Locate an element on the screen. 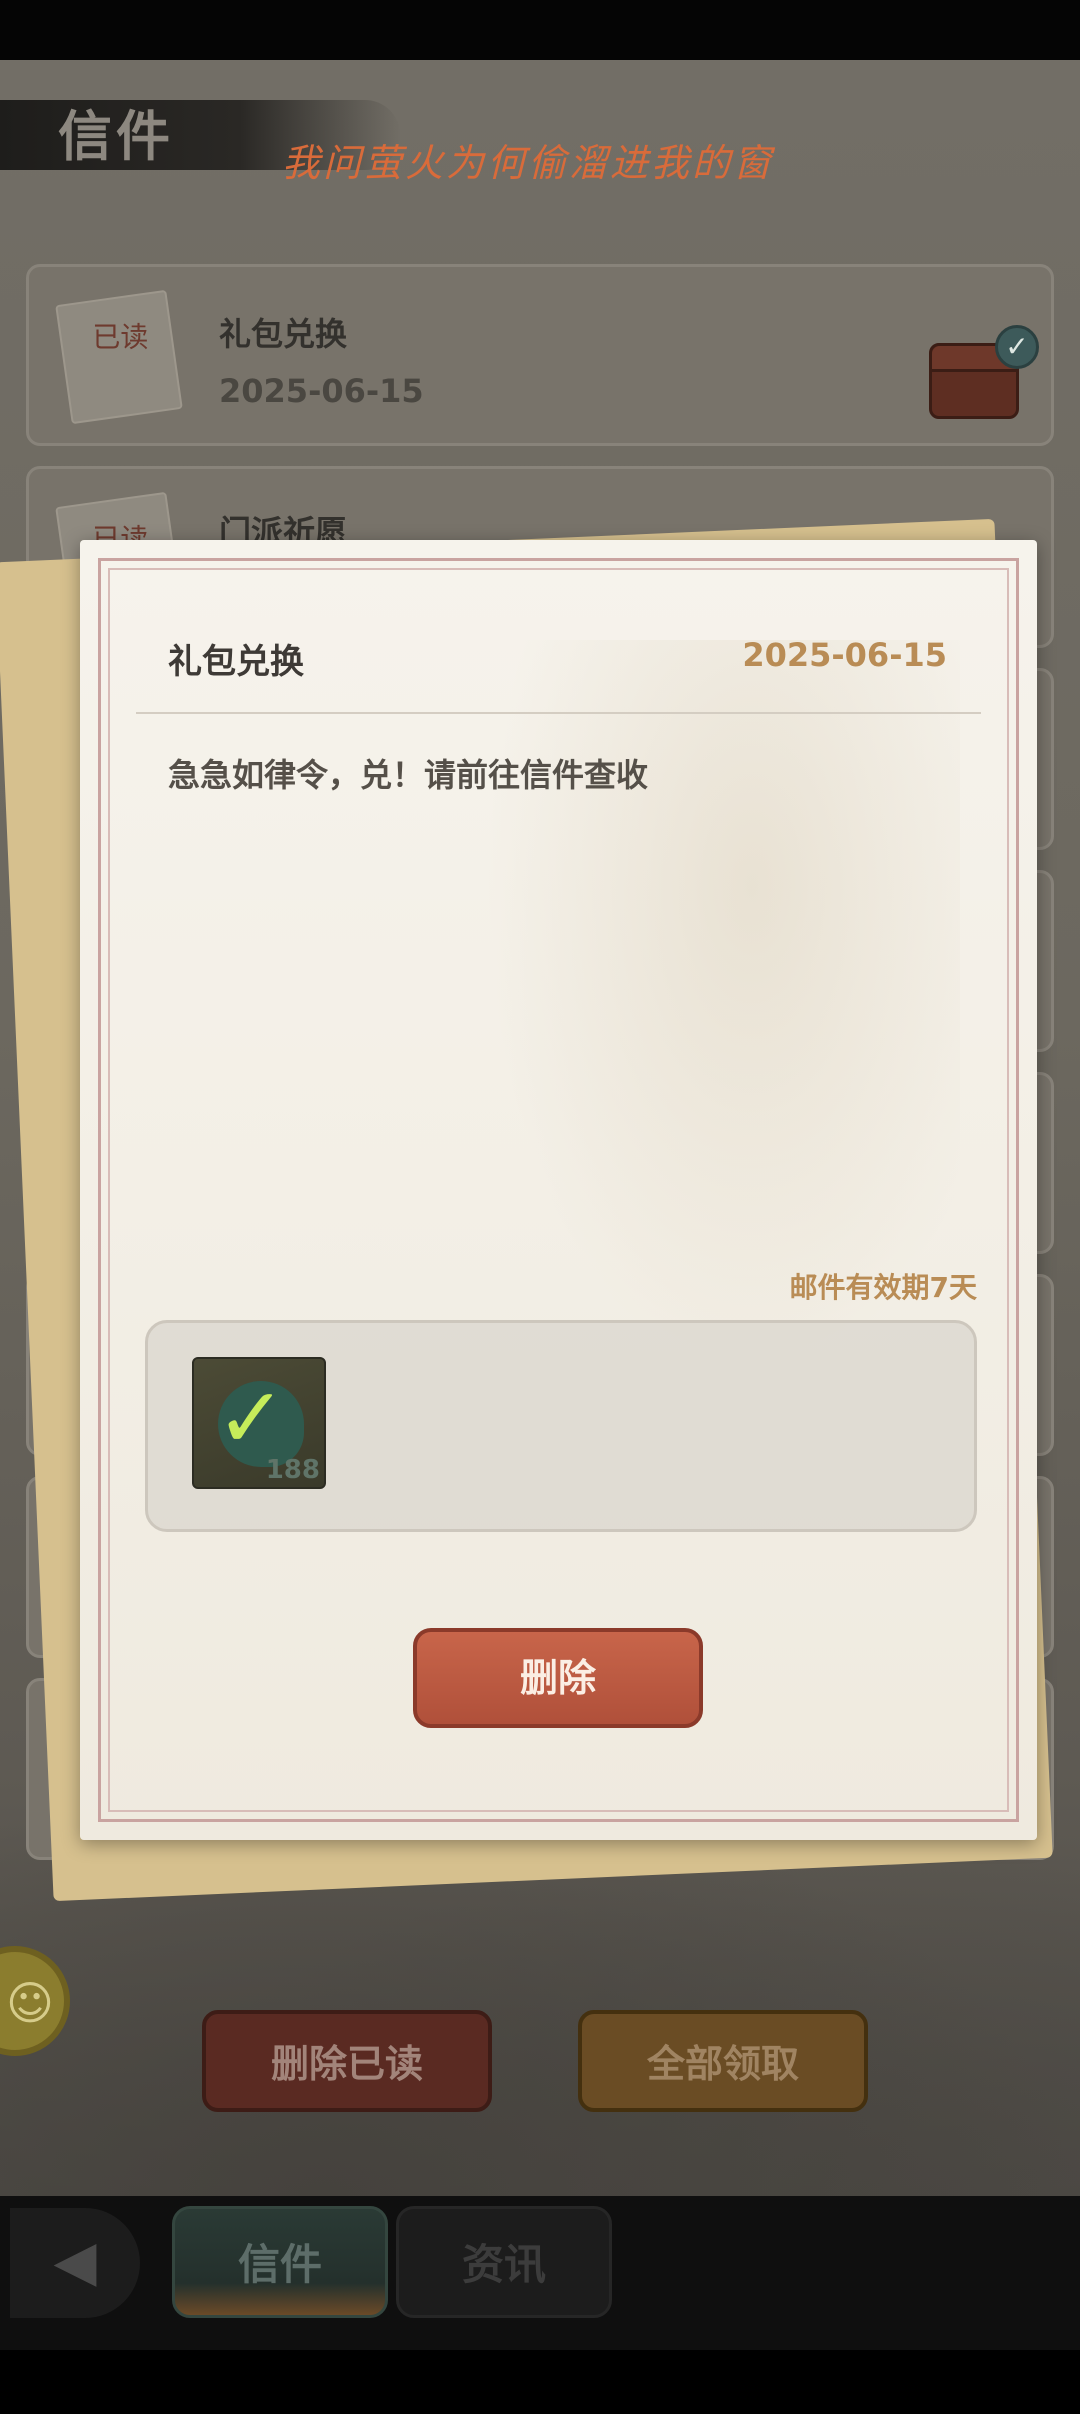 The width and height of the screenshot is (1080, 2414). attachment-quantity: 188 is located at coordinates (292, 1470).